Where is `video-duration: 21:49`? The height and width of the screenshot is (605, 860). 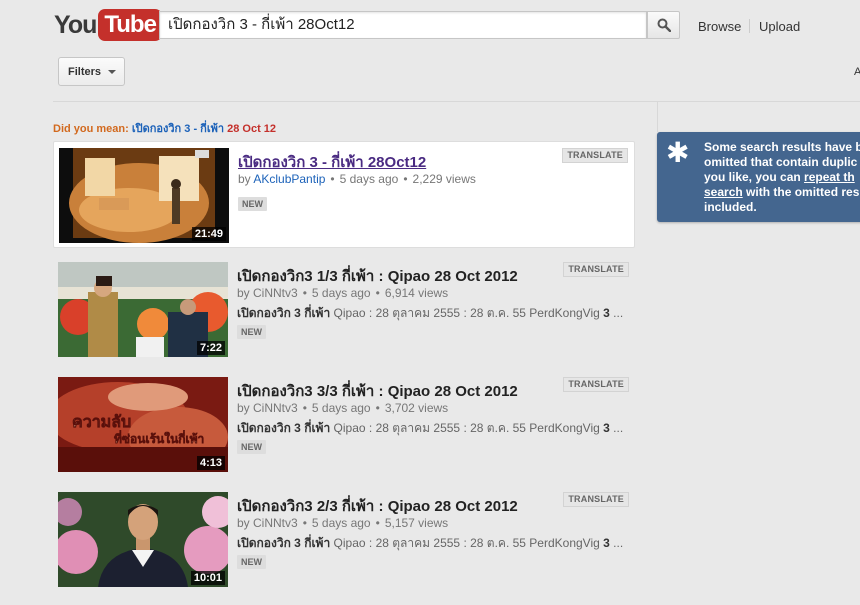
video-duration: 21:49 is located at coordinates (208, 234).